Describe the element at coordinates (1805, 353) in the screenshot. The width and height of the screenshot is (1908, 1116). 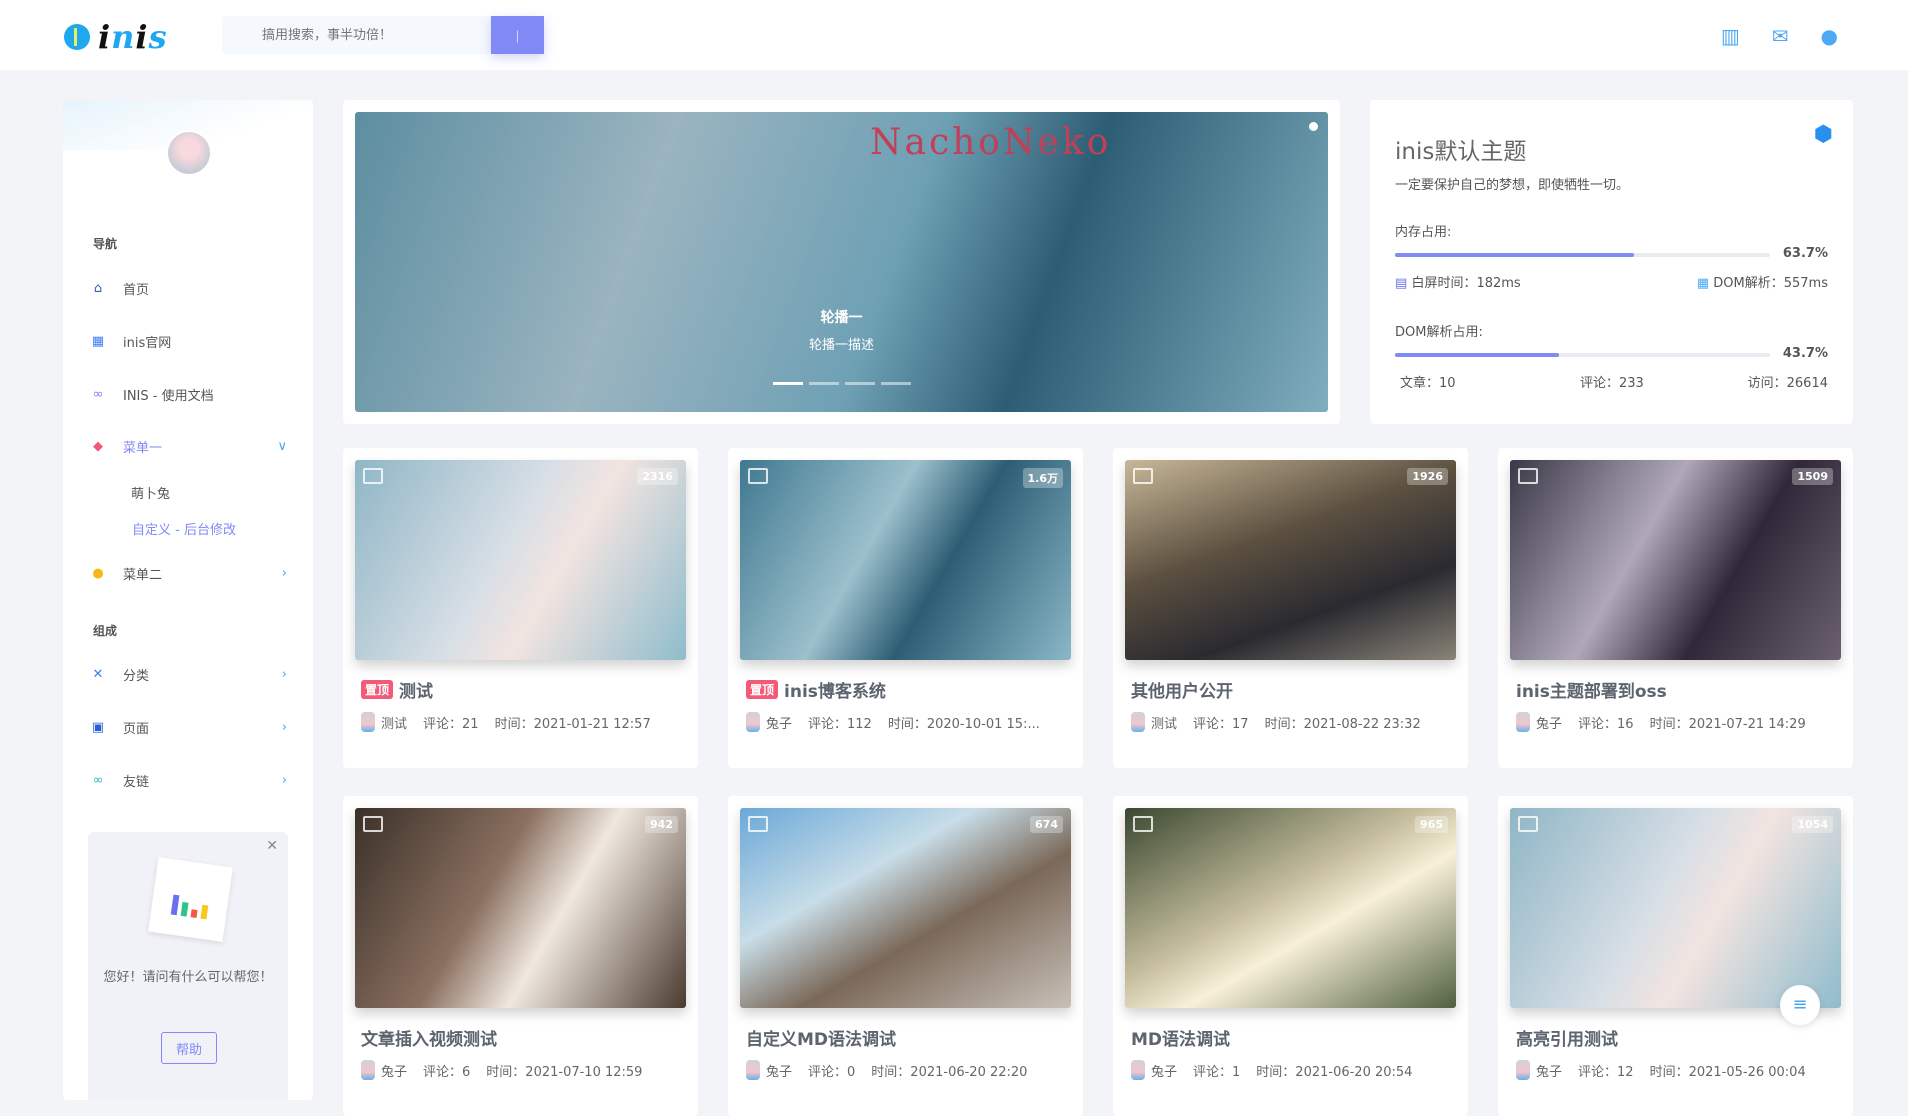
I see `dom-percent: 43.7%` at that location.